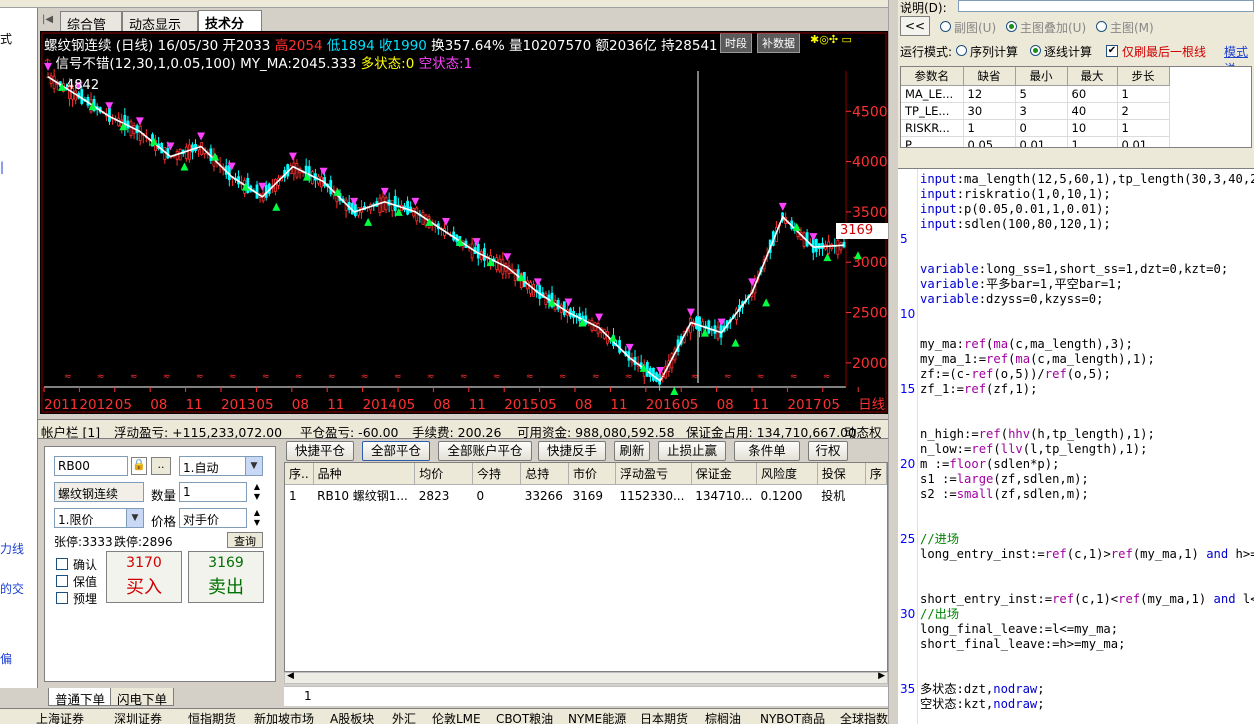 The width and height of the screenshot is (1254, 724). Describe the element at coordinates (724, 474) in the screenshot. I see `column-header: 保证金` at that location.